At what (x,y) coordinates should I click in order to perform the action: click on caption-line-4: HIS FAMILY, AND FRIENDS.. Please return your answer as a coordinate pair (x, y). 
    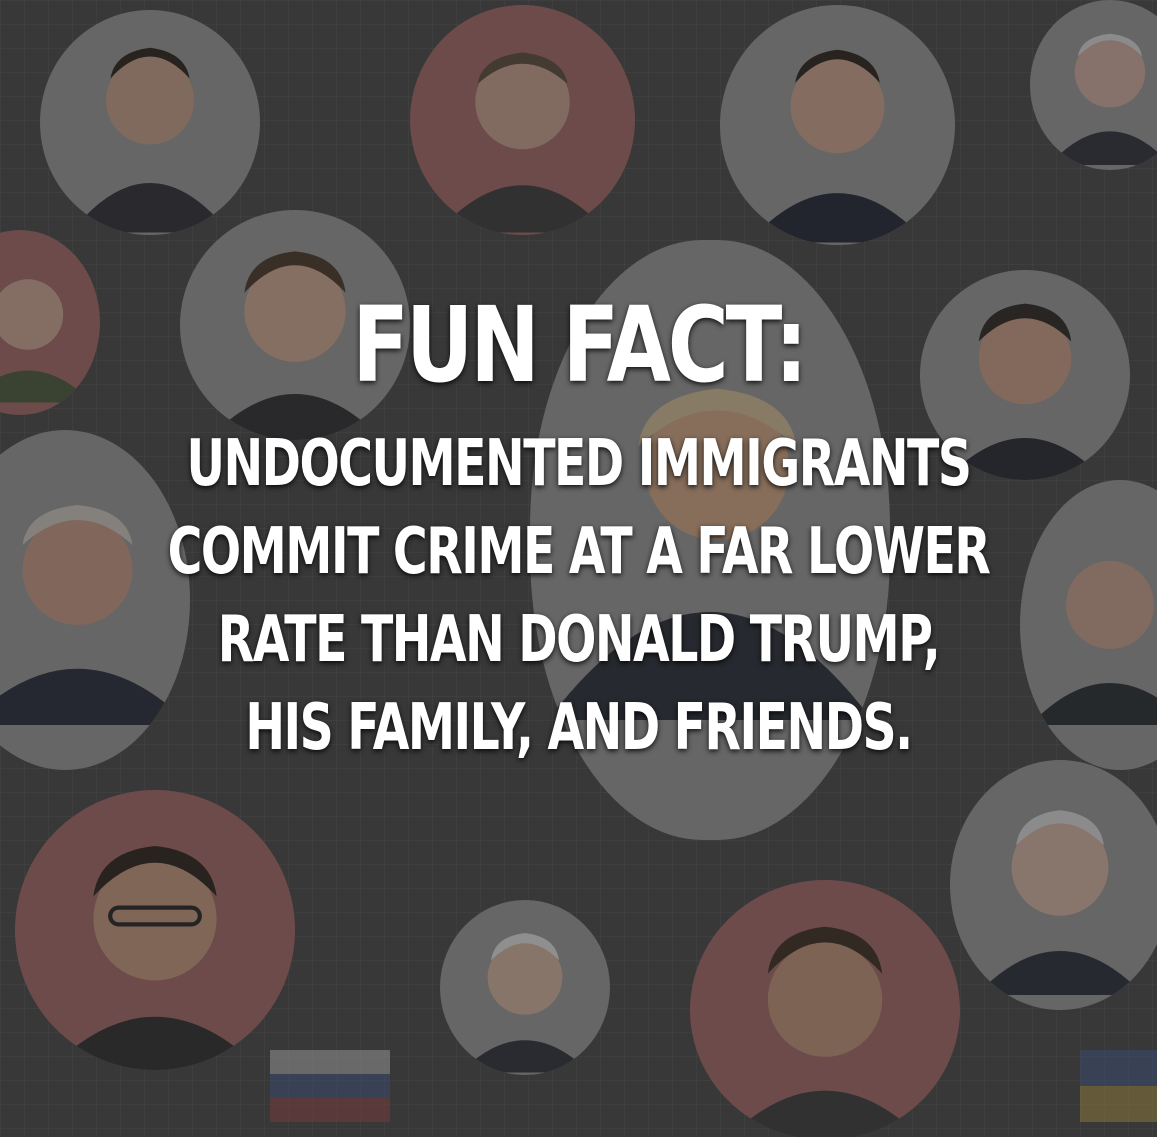
    Looking at the image, I should click on (579, 728).